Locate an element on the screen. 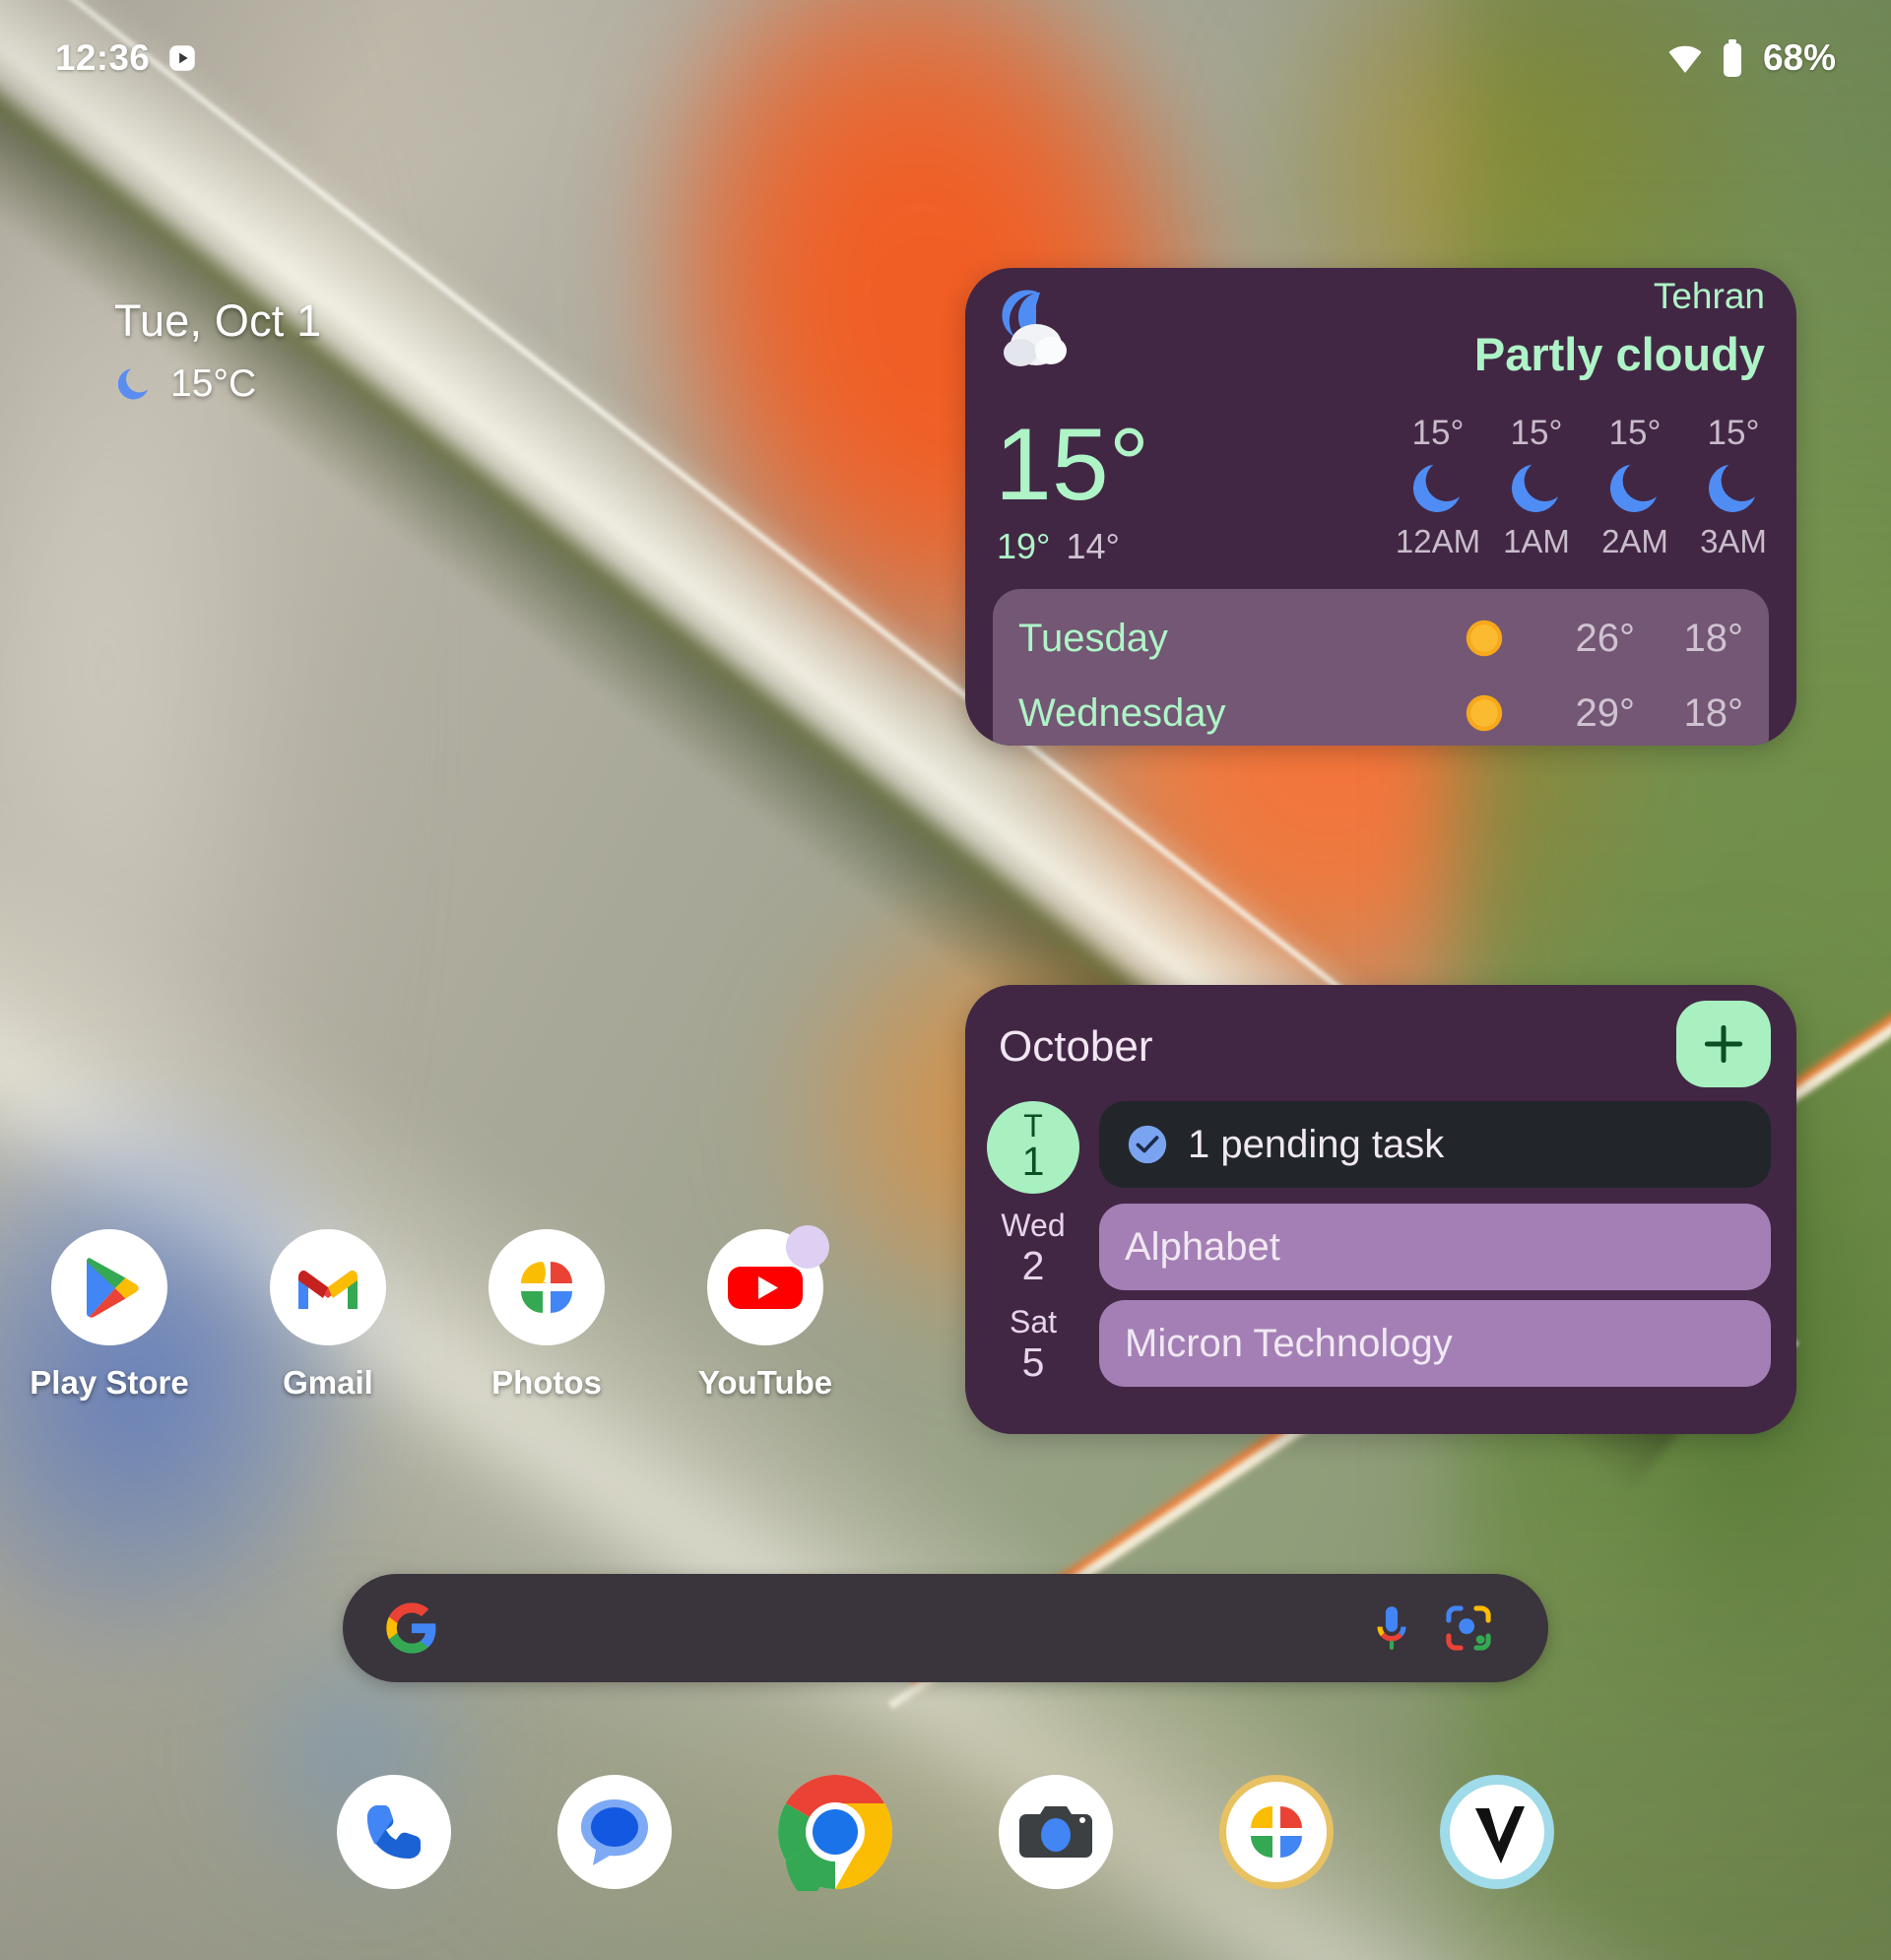  status-bar-left: 12:36 is located at coordinates (127, 58).